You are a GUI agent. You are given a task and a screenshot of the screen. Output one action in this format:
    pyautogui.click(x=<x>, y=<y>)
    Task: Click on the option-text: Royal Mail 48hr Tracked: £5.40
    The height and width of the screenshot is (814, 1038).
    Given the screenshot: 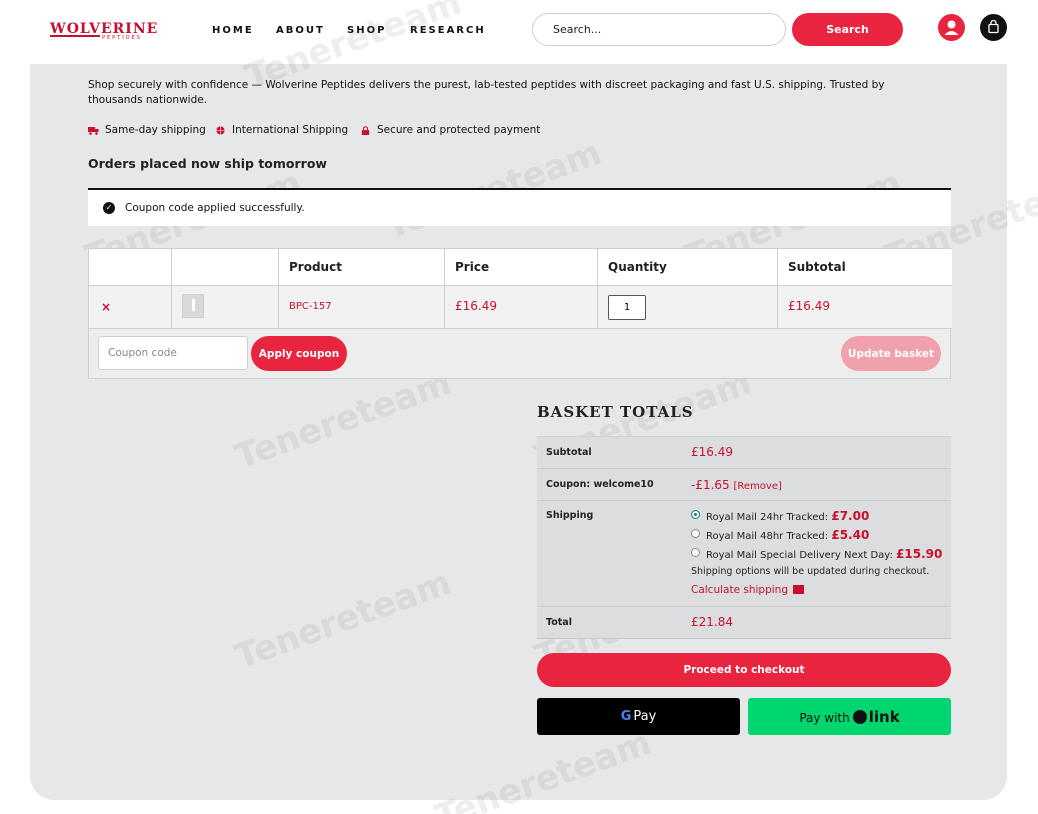 What is the action you would take?
    pyautogui.click(x=787, y=535)
    